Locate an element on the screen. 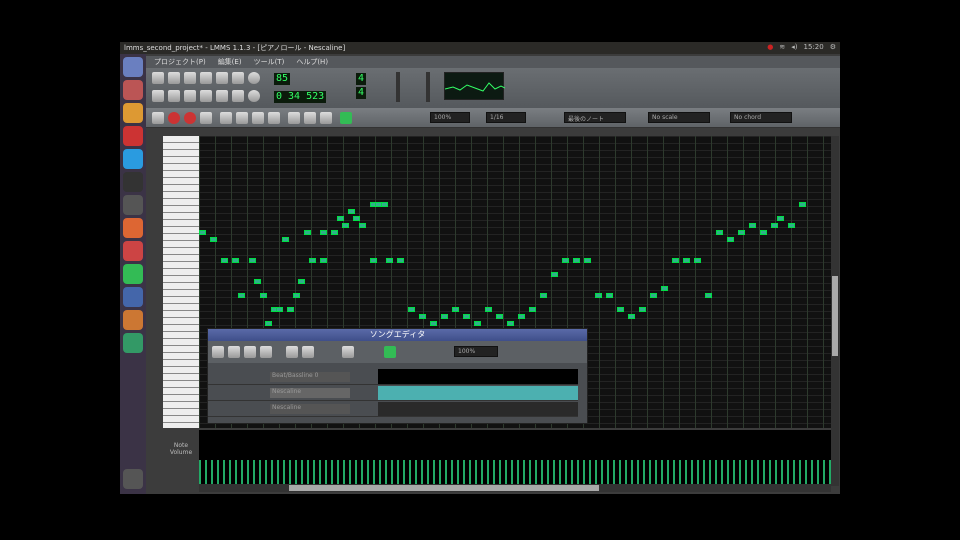 Image resolution: width=960 pixels, height=540 pixels. automation-editor-button is located at coordinates (206, 96).